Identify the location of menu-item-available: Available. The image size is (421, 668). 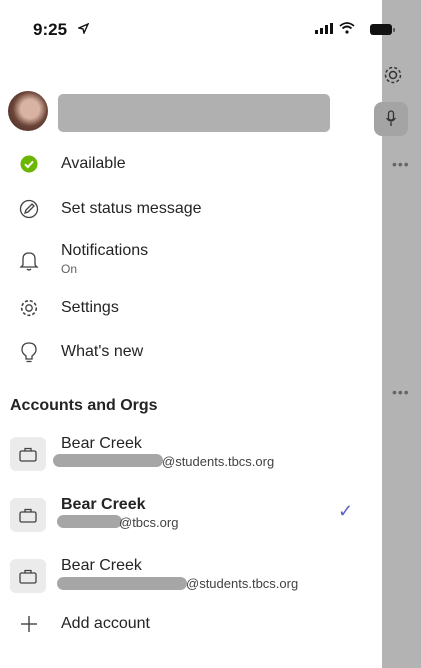
(191, 164).